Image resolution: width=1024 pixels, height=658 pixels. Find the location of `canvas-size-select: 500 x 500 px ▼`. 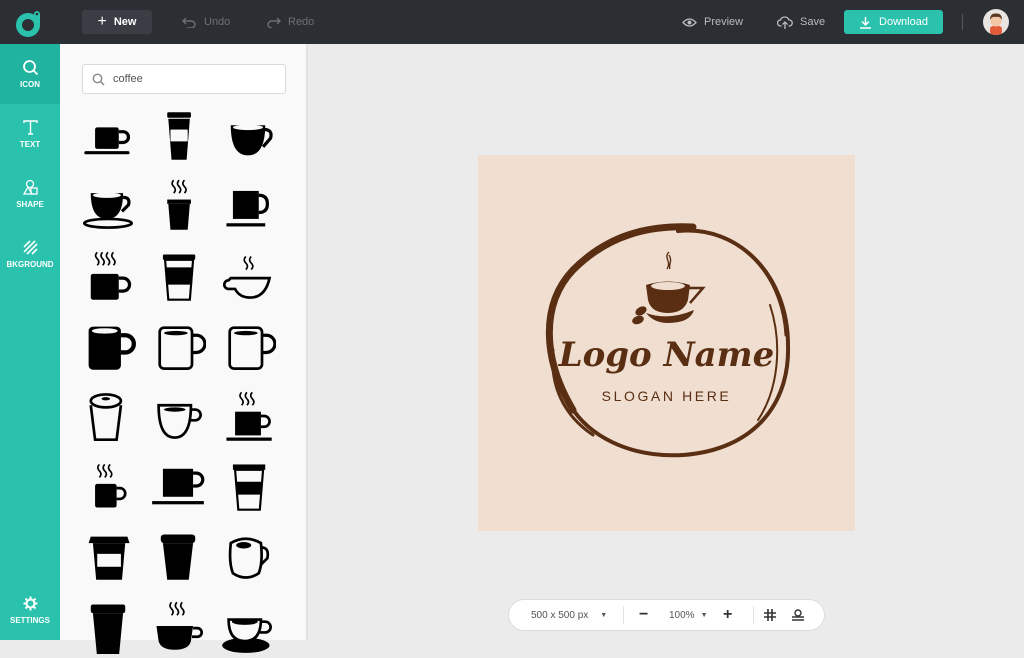

canvas-size-select: 500 x 500 px ▼ is located at coordinates (569, 615).